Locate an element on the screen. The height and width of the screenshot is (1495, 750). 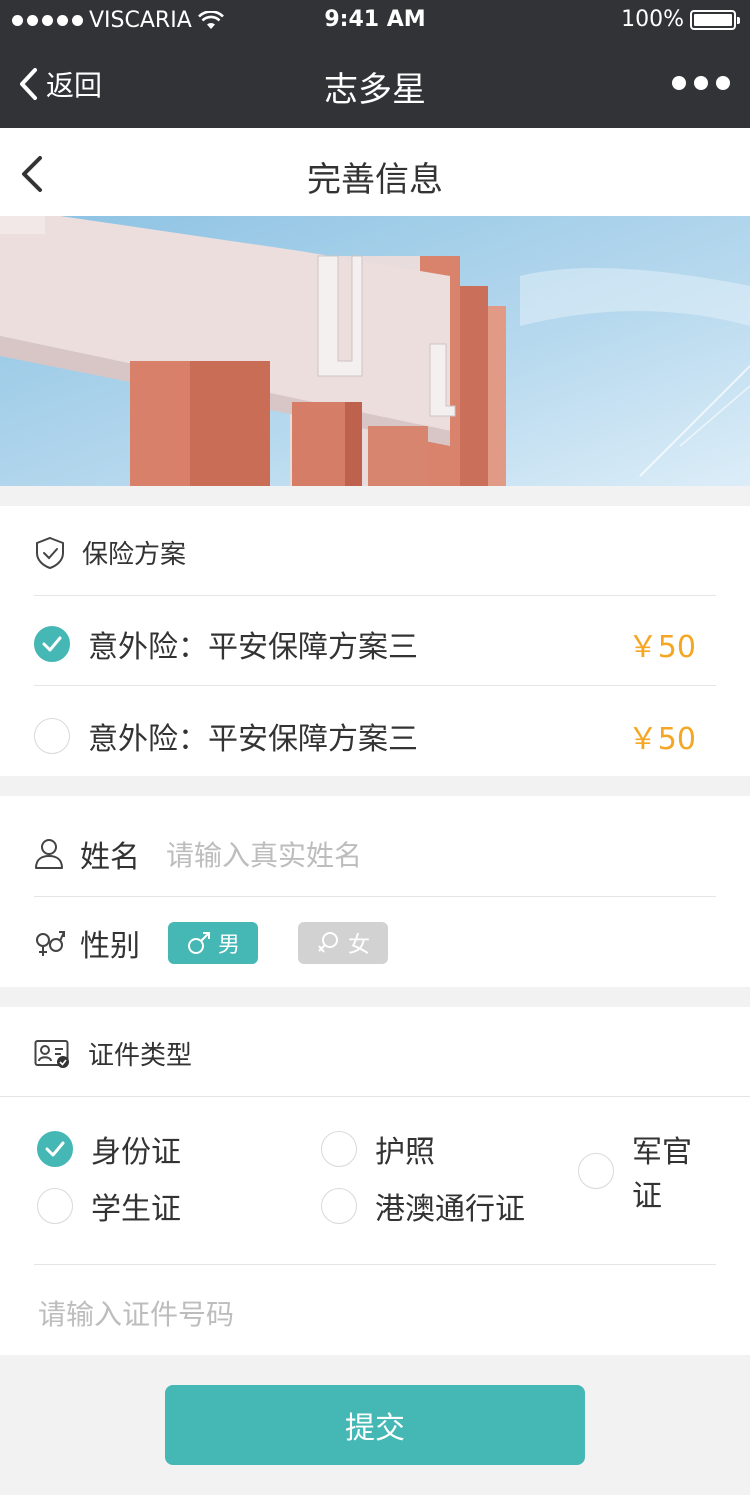
id-type-label: 身份证 is located at coordinates (136, 1152).